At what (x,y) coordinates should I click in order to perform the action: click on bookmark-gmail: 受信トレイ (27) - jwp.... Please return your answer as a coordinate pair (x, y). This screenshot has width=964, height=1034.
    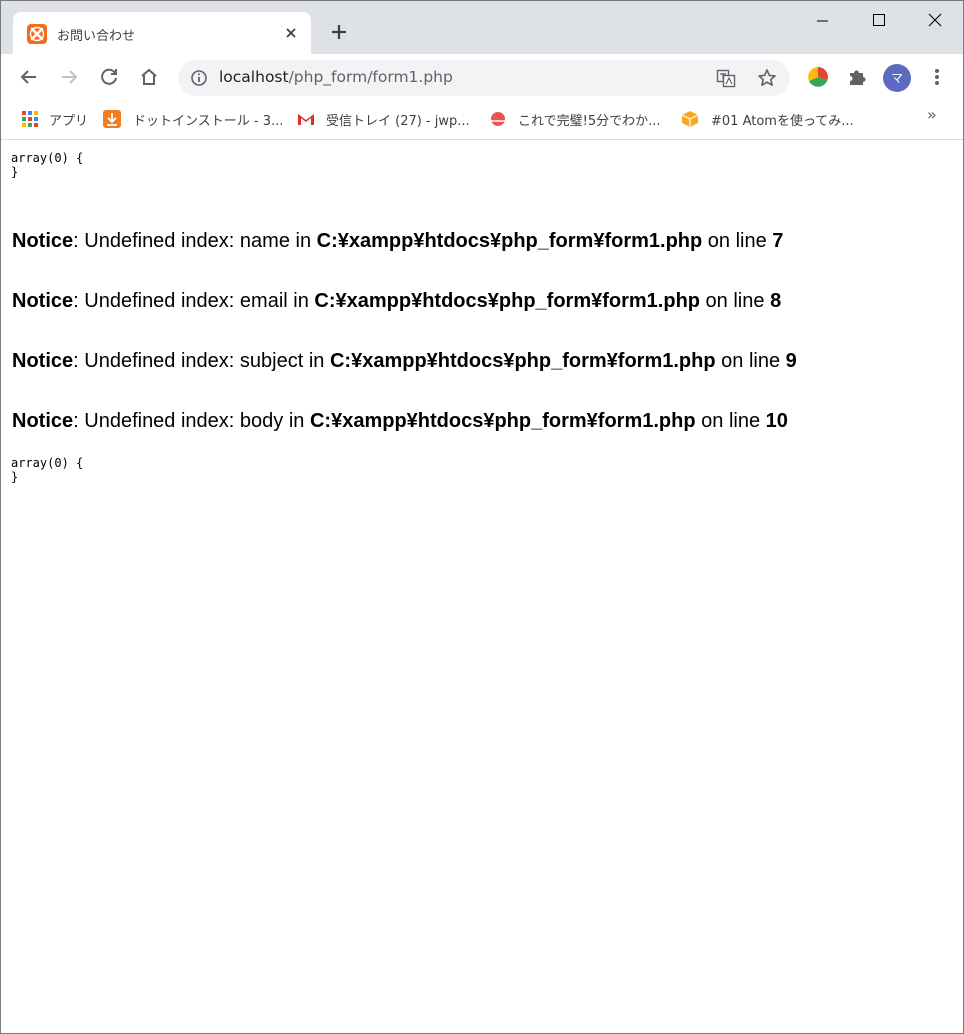
    Looking at the image, I should click on (386, 119).